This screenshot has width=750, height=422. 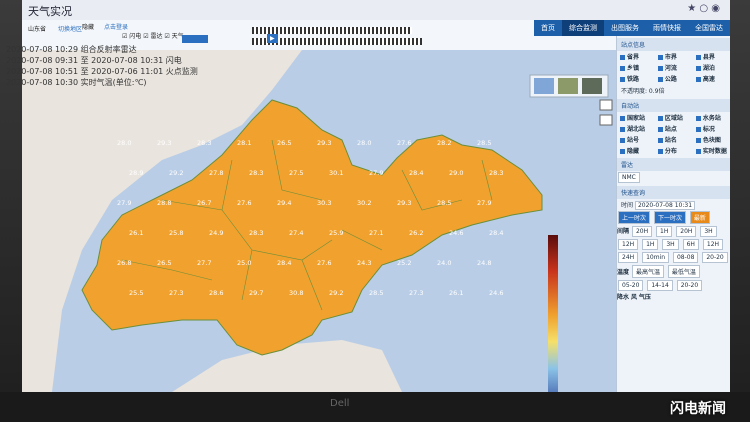 I want to click on radar-play-button: ▶, so click(x=272, y=38).